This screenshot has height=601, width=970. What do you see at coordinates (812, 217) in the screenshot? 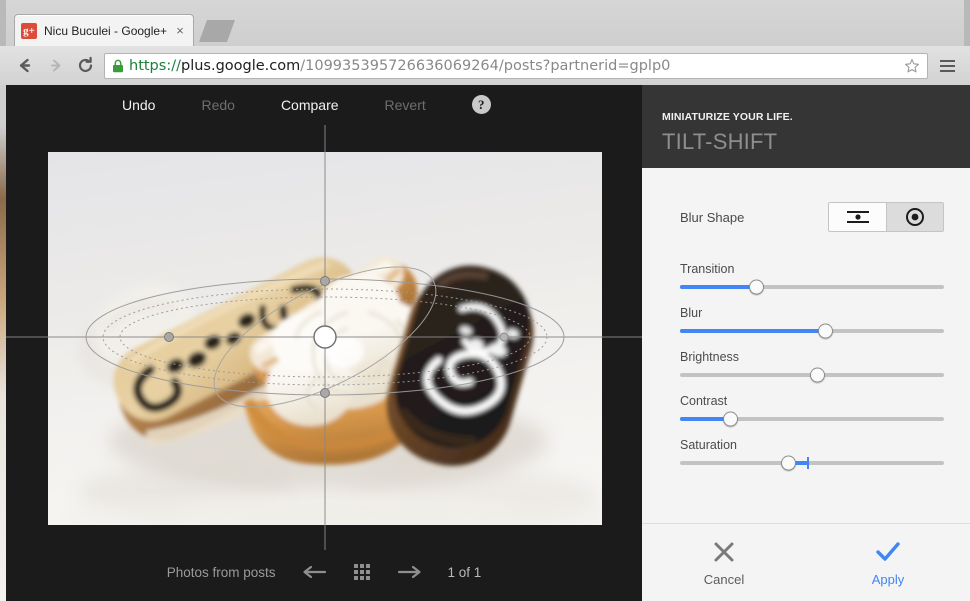
I see `blur-shape-row: Blur Shape` at bounding box center [812, 217].